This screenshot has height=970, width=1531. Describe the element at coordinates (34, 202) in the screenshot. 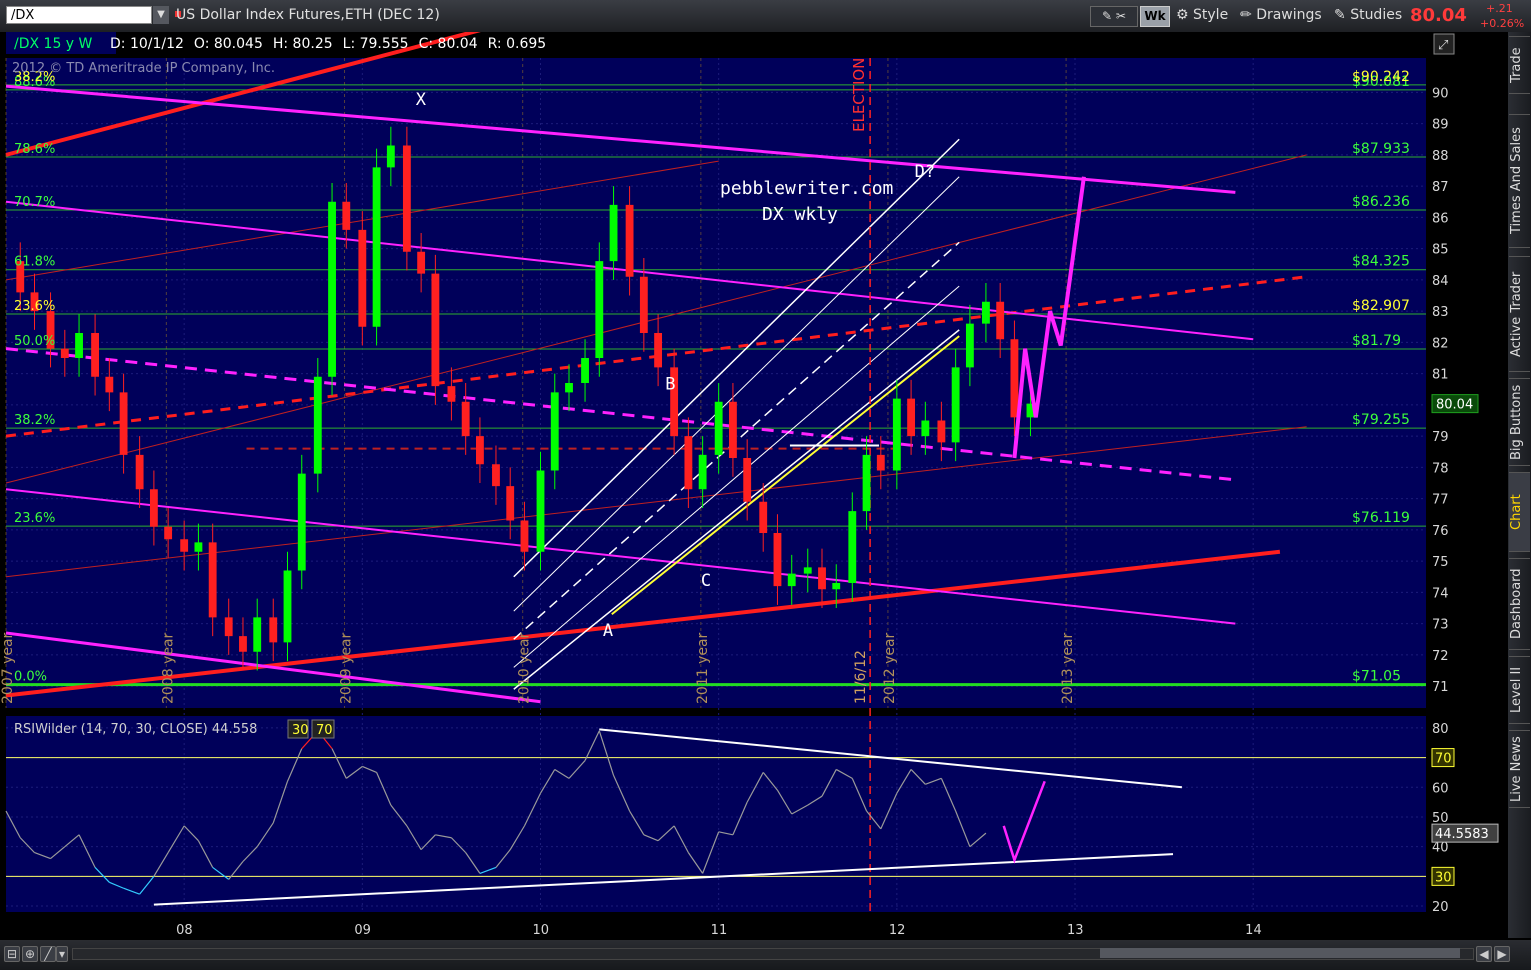

I see `fib-level-label: 70.7%` at that location.